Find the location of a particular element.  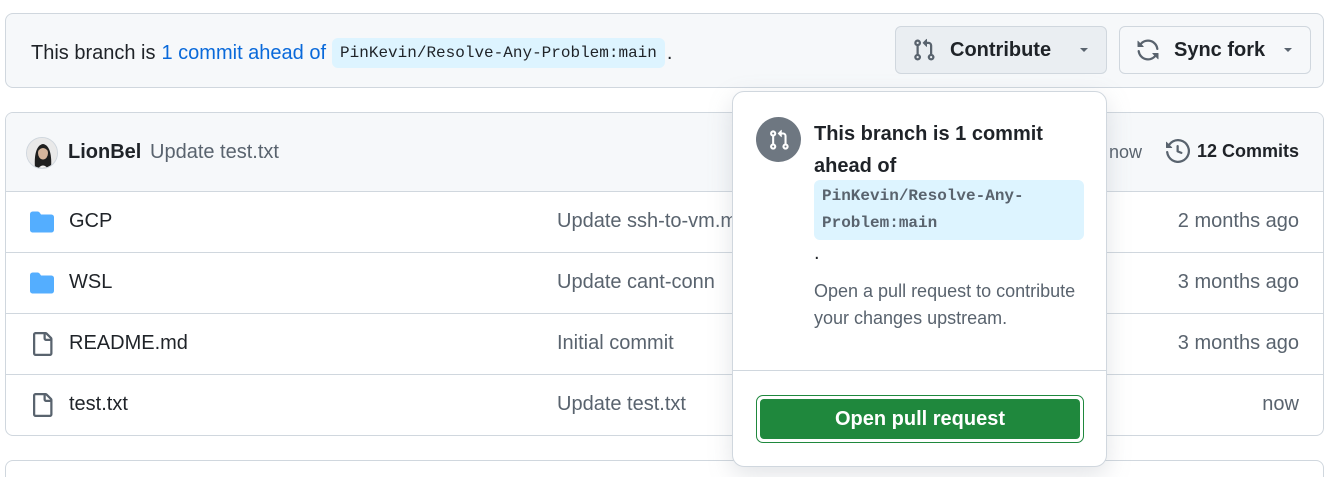

avatar is located at coordinates (42, 153).